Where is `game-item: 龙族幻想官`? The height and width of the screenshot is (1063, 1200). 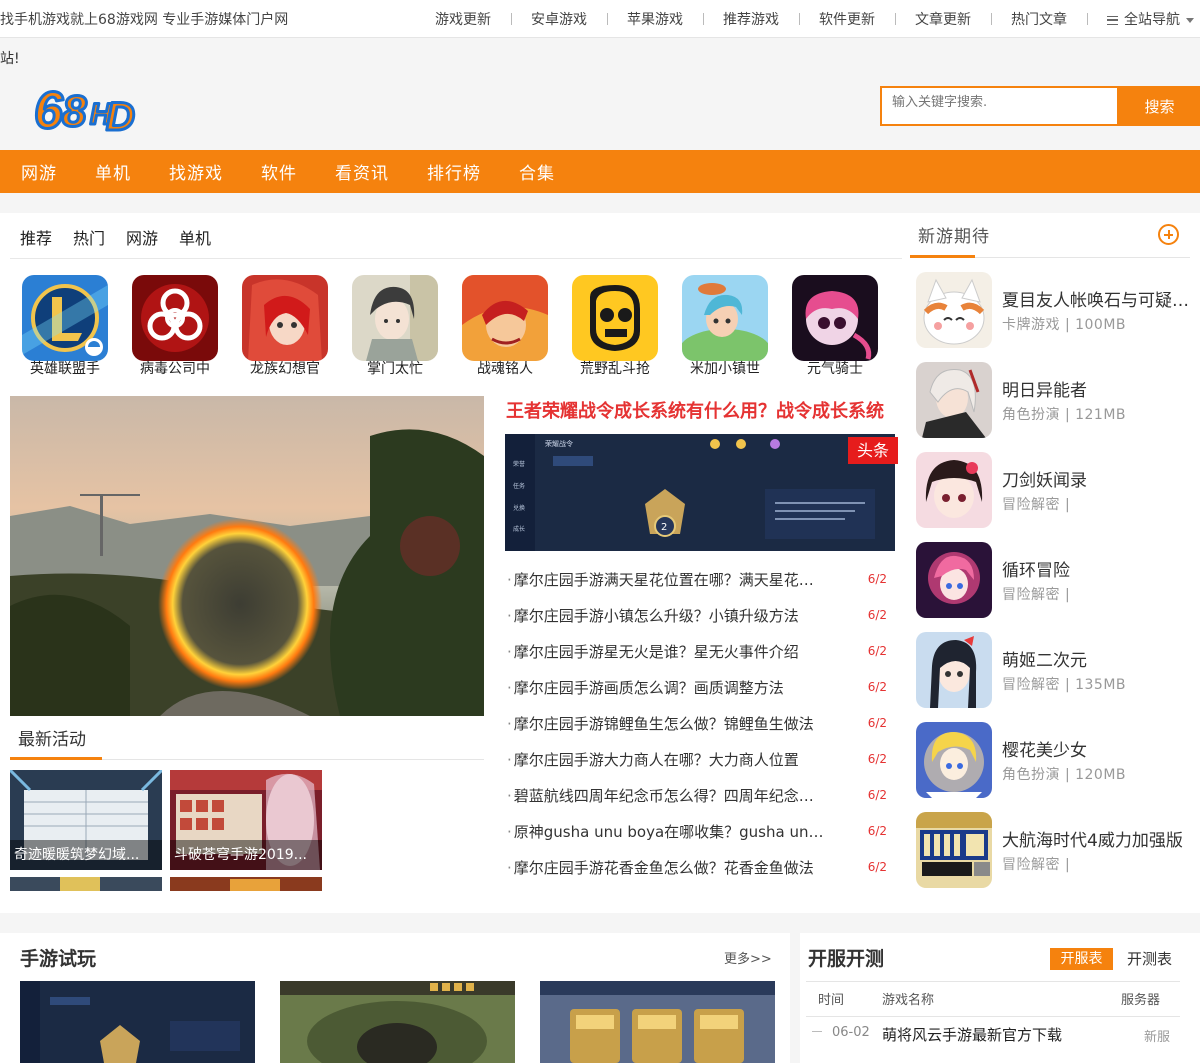
game-item: 龙族幻想官 is located at coordinates (285, 326).